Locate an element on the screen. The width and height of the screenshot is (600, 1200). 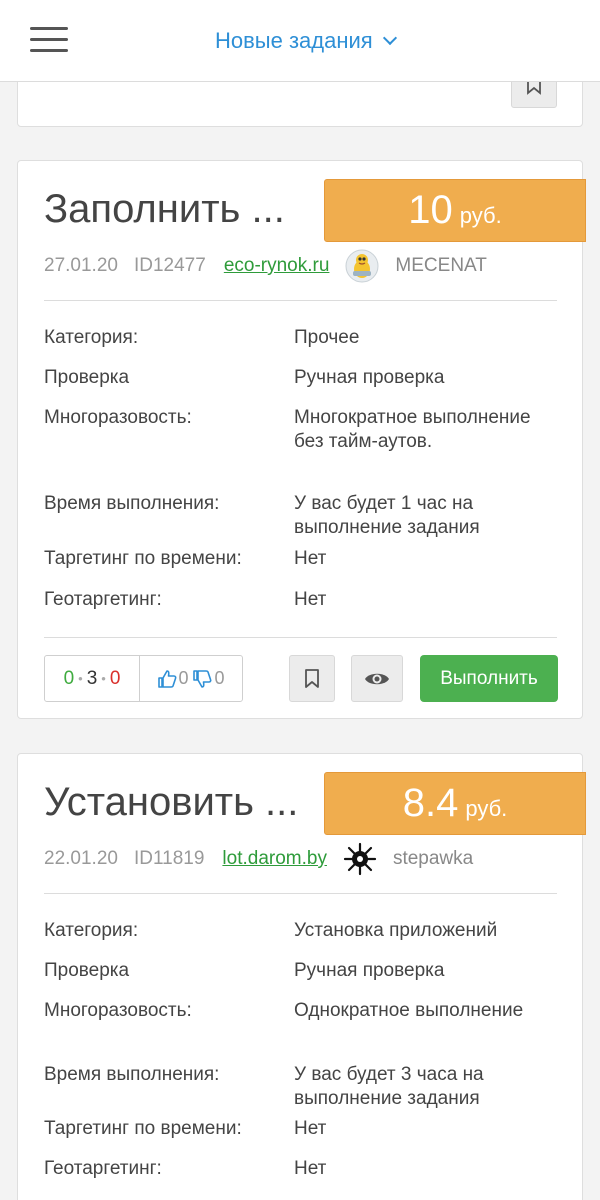
bookmark-icon is located at coordinates (312, 678).